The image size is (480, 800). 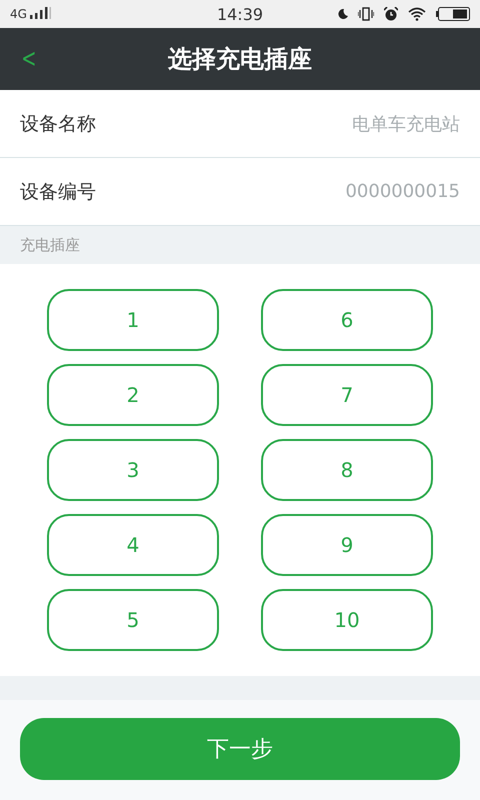 What do you see at coordinates (347, 545) in the screenshot?
I see `socket-button: 9` at bounding box center [347, 545].